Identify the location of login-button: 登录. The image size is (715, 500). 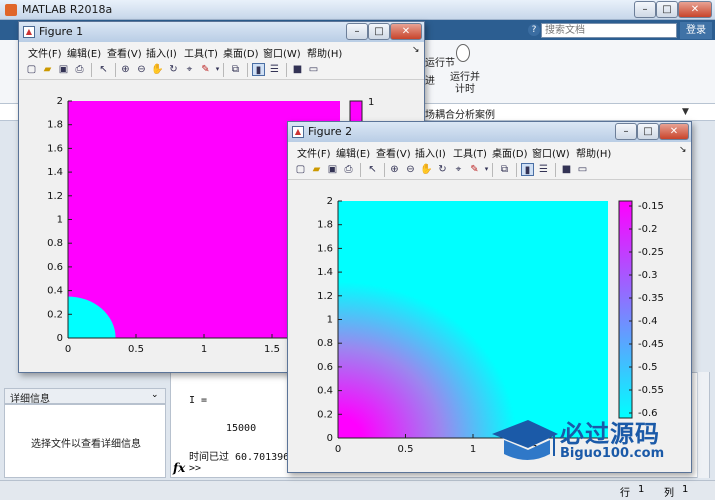
(696, 30).